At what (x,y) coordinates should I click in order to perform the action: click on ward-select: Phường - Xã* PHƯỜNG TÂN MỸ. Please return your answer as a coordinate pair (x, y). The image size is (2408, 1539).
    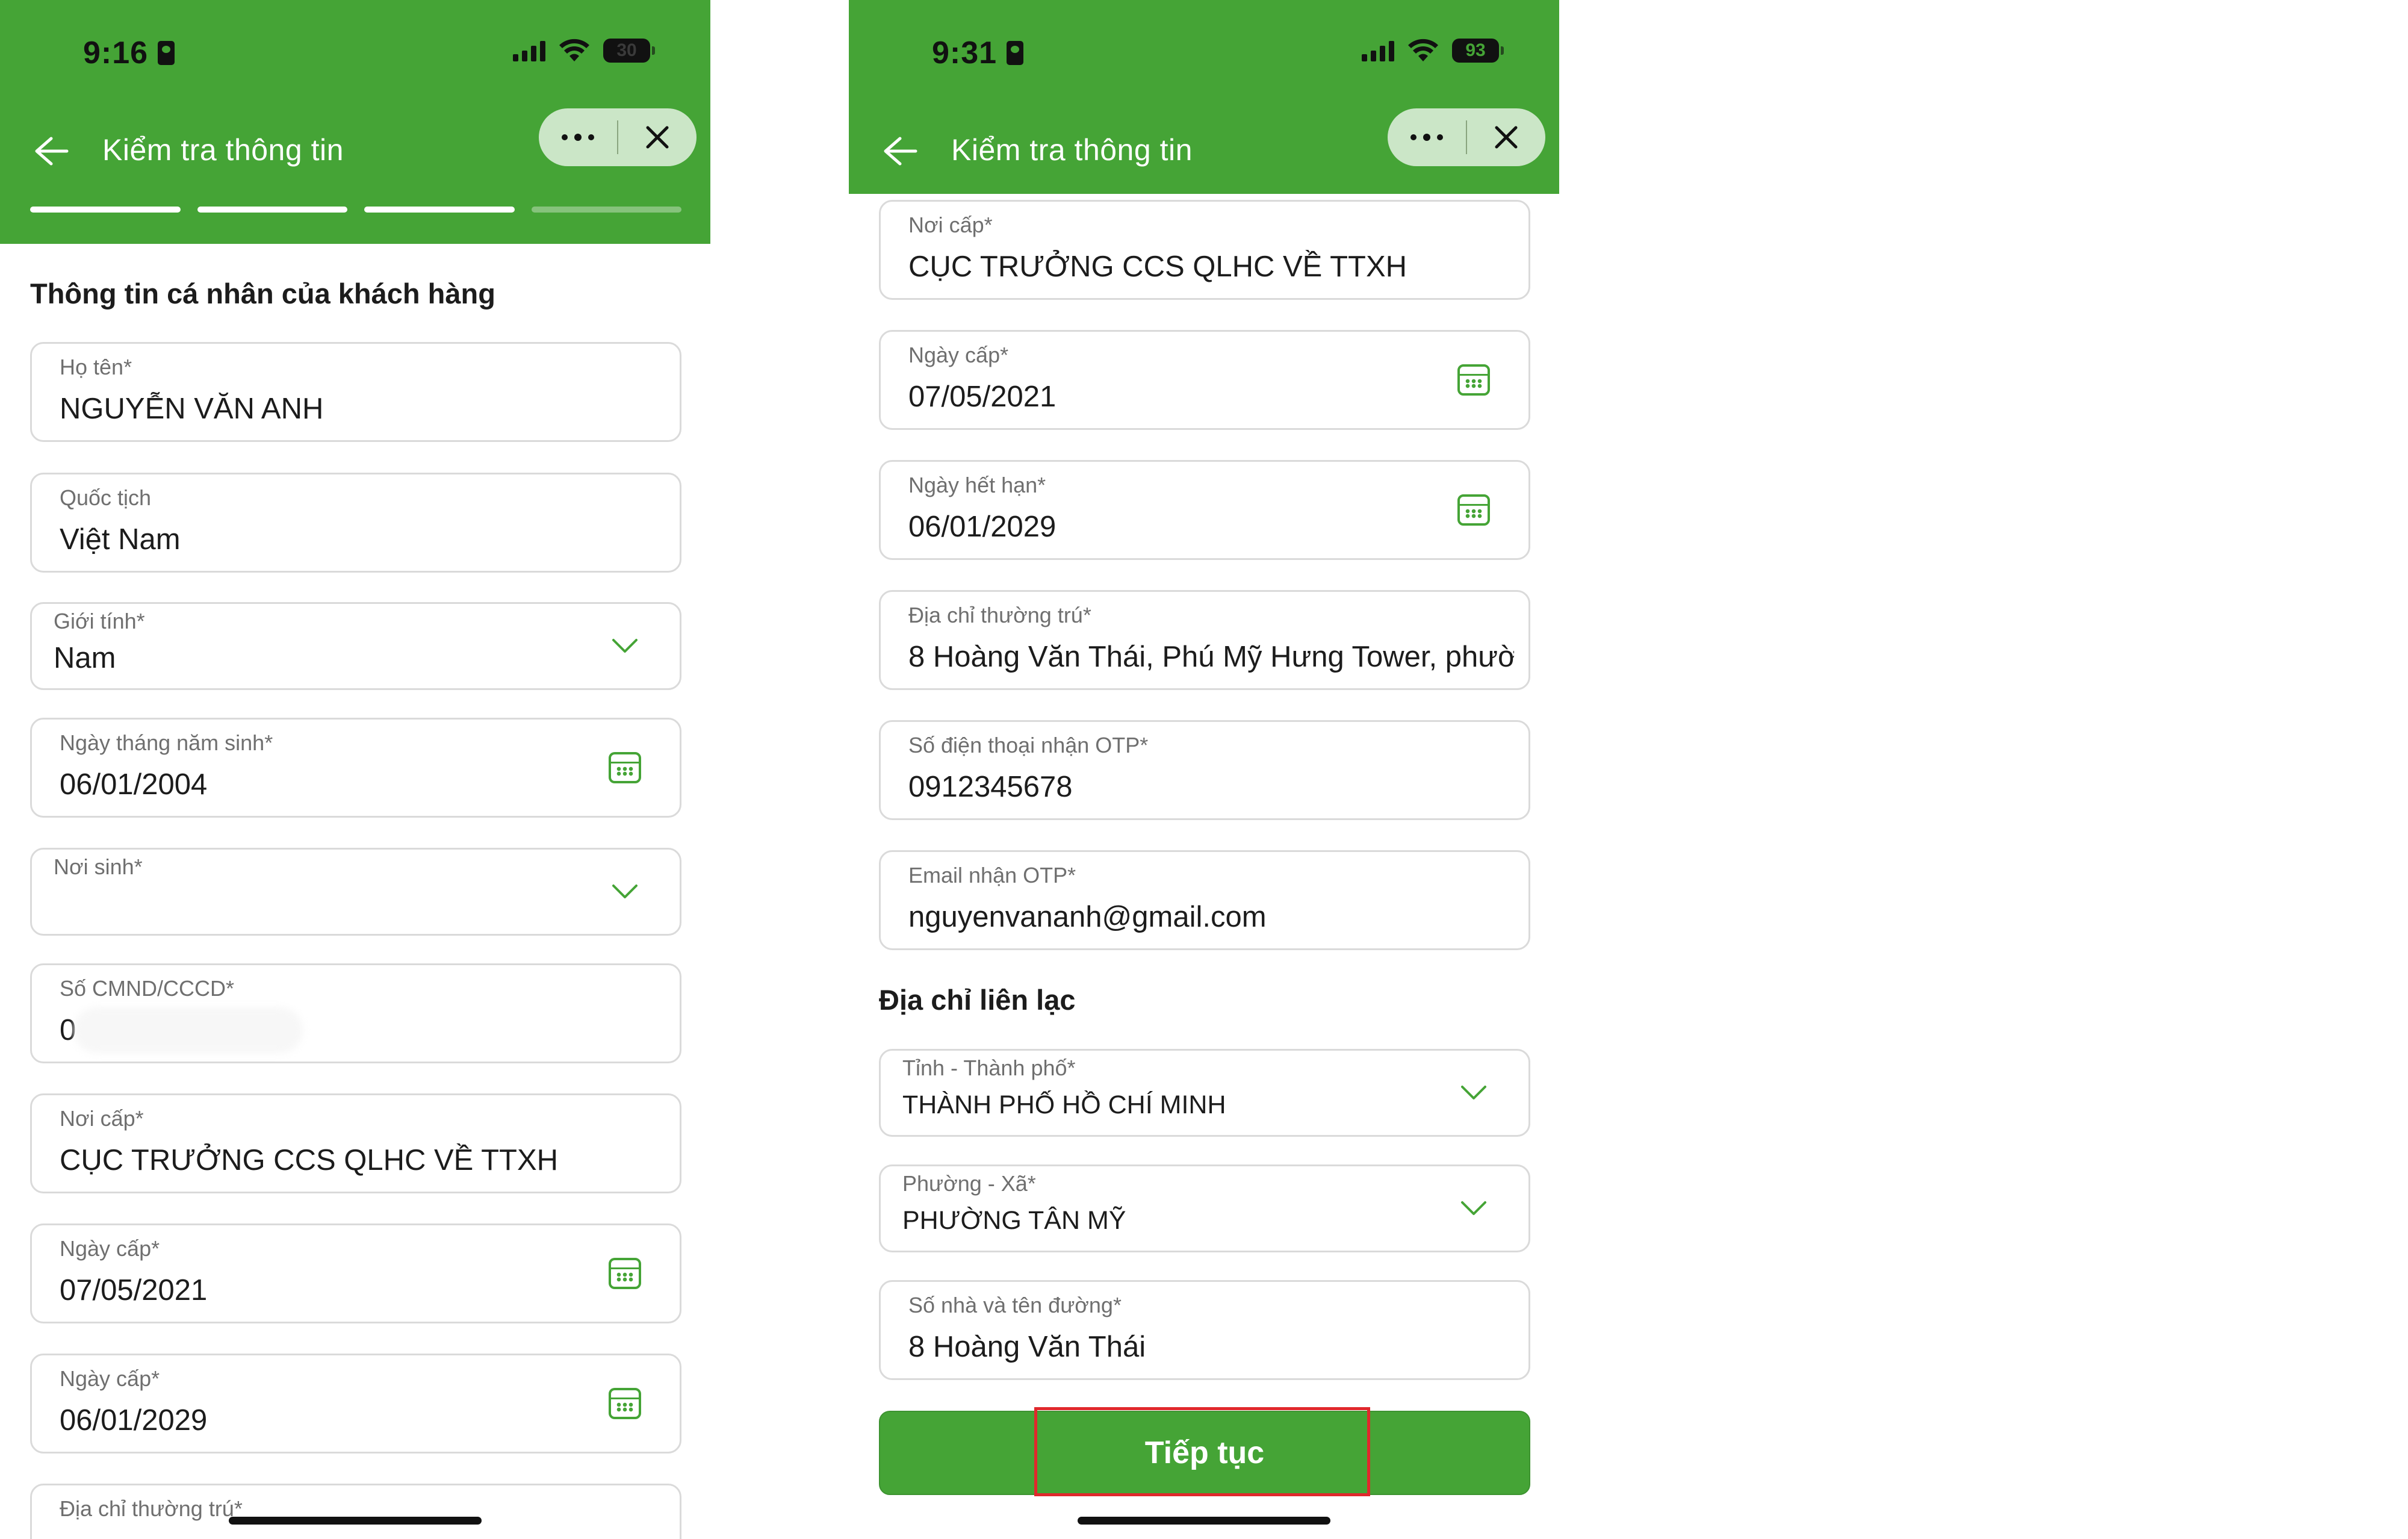
    Looking at the image, I should click on (1204, 1208).